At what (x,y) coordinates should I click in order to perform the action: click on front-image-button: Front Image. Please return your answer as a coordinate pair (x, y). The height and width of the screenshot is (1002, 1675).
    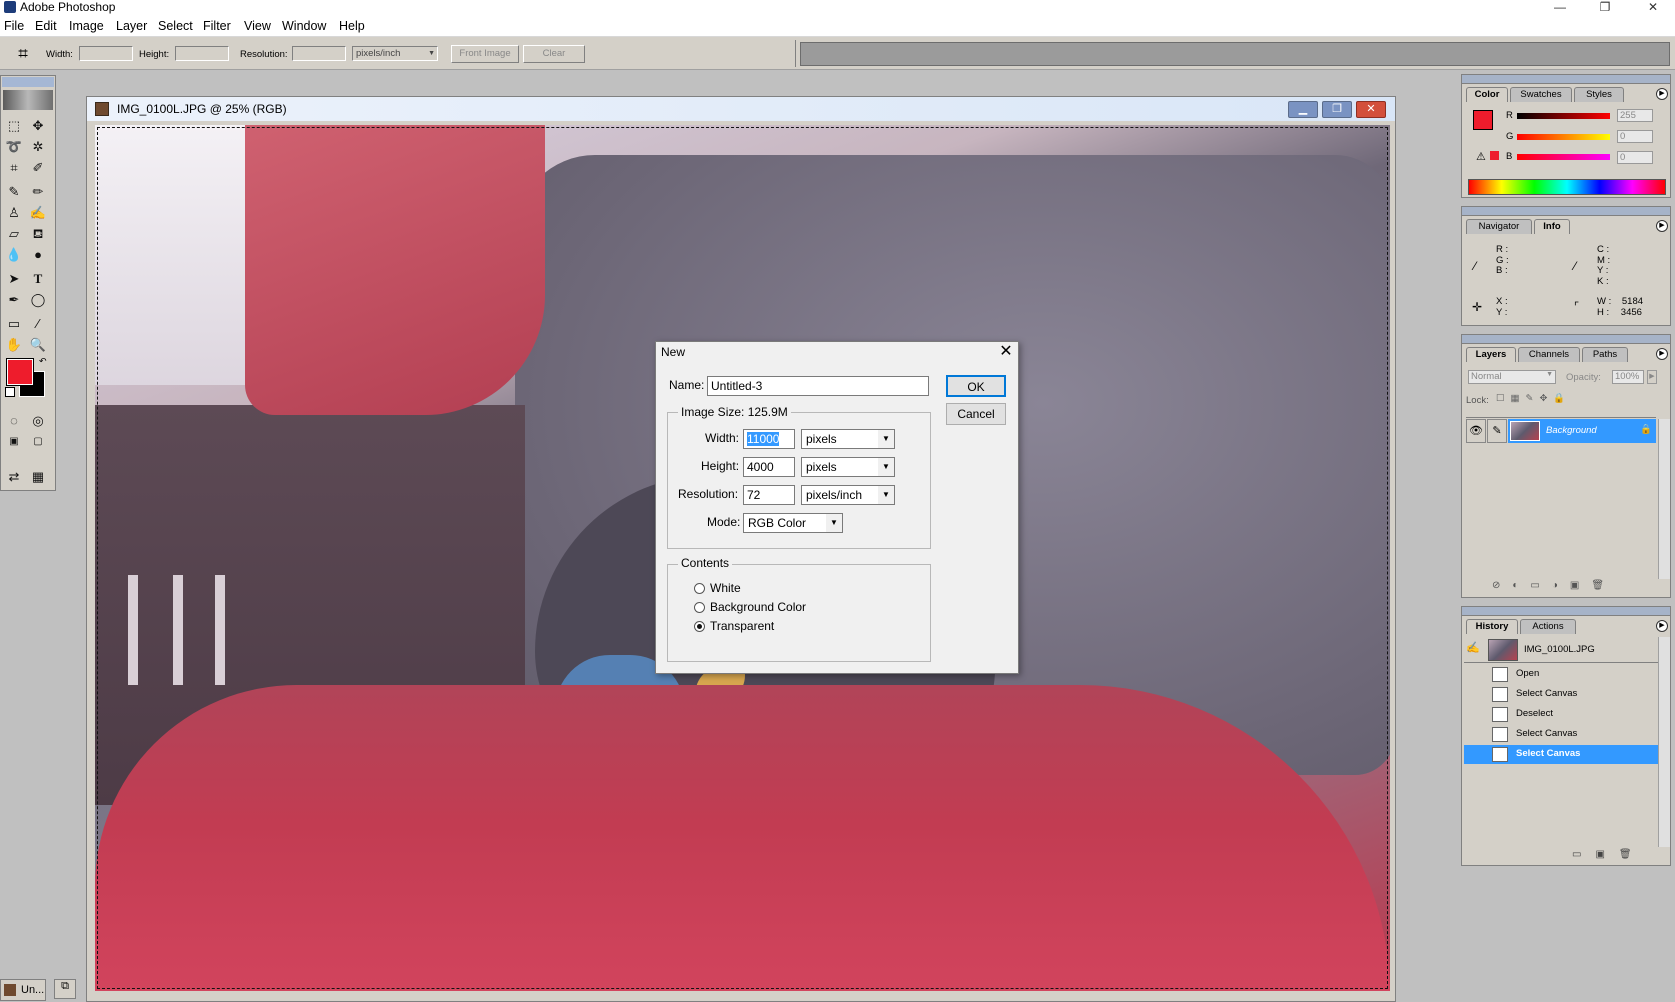
    Looking at the image, I should click on (485, 54).